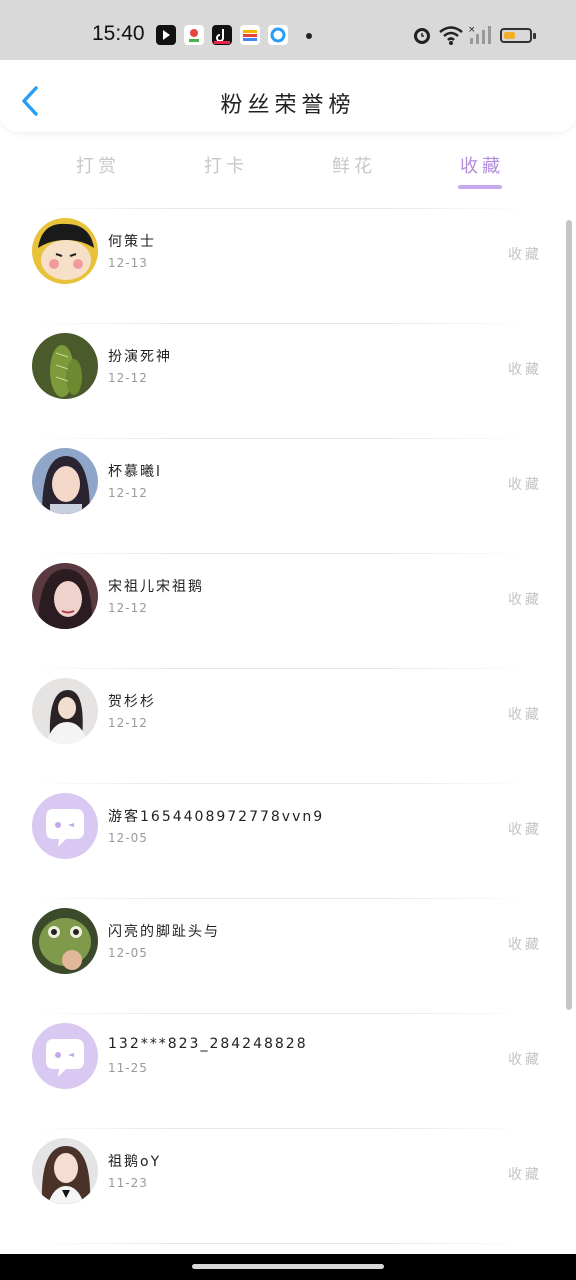  I want to click on scrollbar, so click(569, 615).